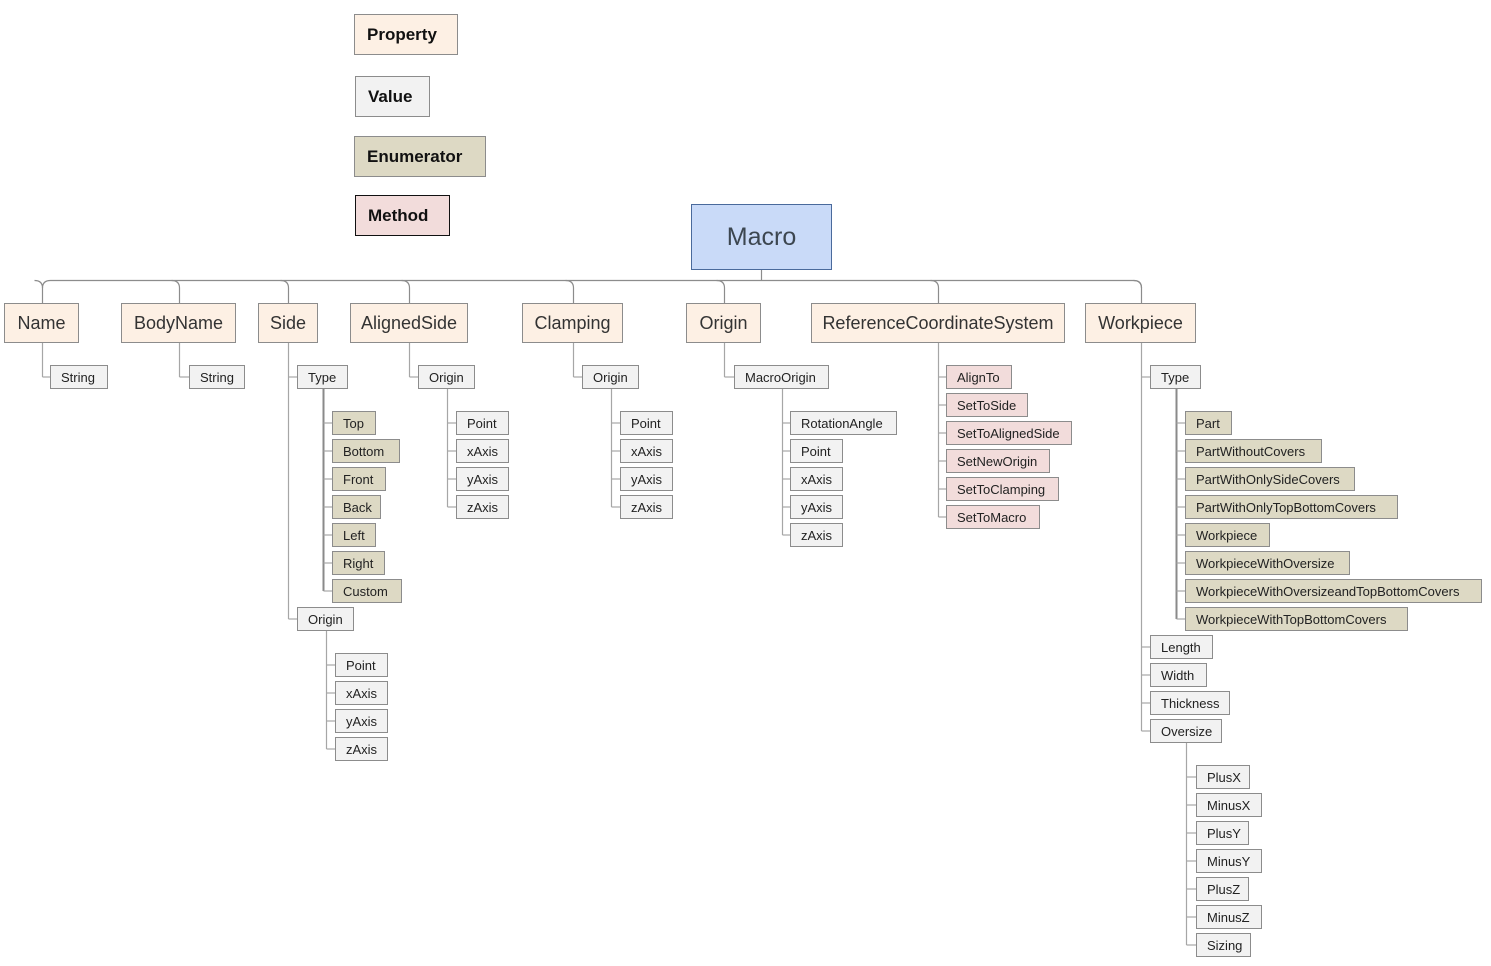 The height and width of the screenshot is (966, 1491). What do you see at coordinates (354, 535) in the screenshot?
I see `node-left: Left` at bounding box center [354, 535].